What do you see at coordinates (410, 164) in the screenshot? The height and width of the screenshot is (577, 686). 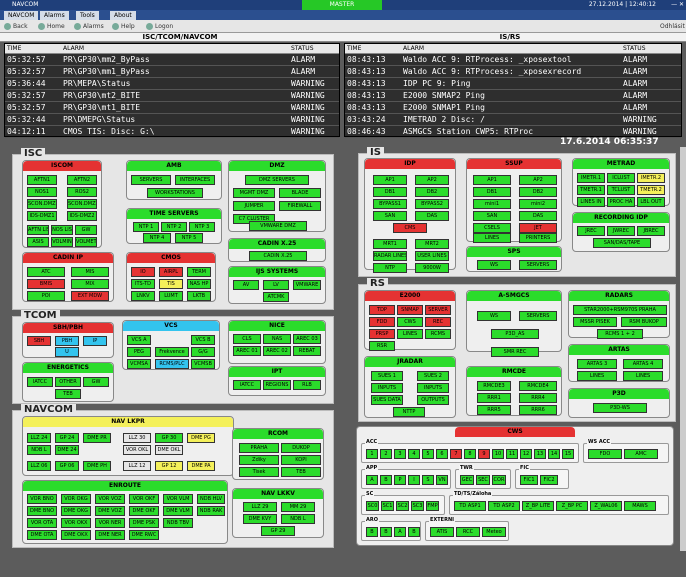 I see `panel-idp-title: IDP` at bounding box center [410, 164].